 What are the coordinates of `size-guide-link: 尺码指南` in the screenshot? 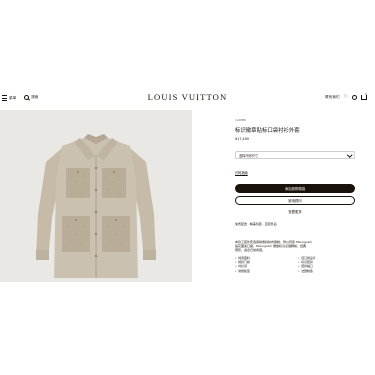 It's located at (241, 172).